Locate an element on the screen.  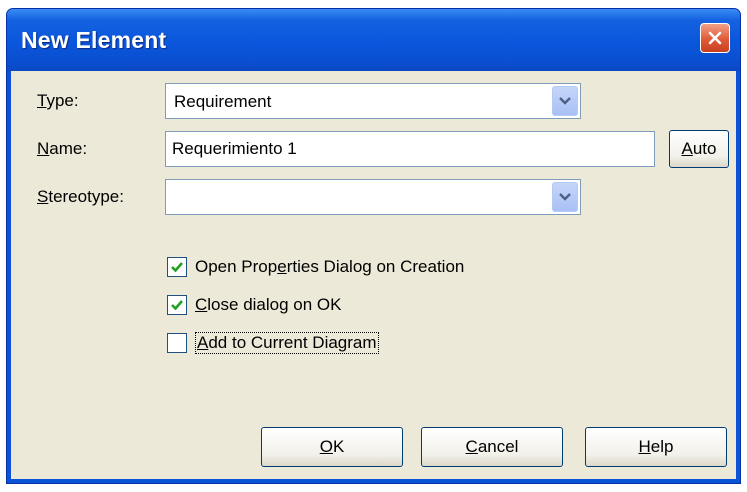
checkbox-add-to-diagram-label: Add to Current Diagram is located at coordinates (287, 343).